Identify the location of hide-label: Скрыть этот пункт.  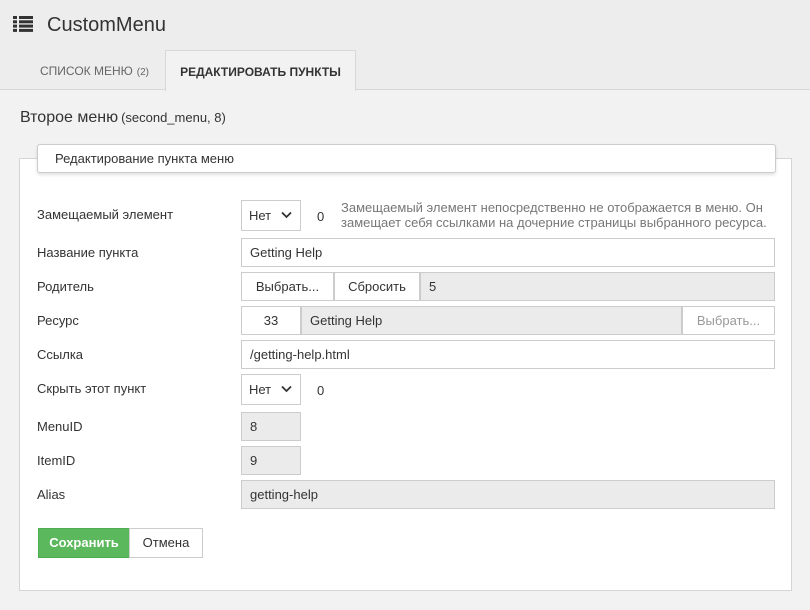
(92, 388).